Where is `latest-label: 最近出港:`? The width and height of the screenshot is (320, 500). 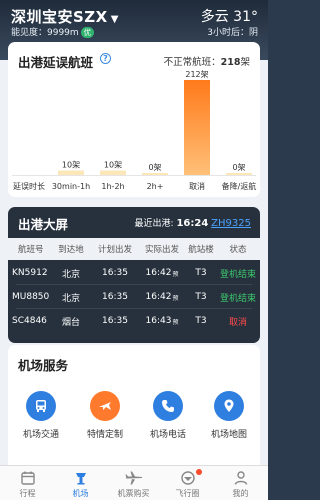 latest-label: 最近出港: is located at coordinates (154, 224).